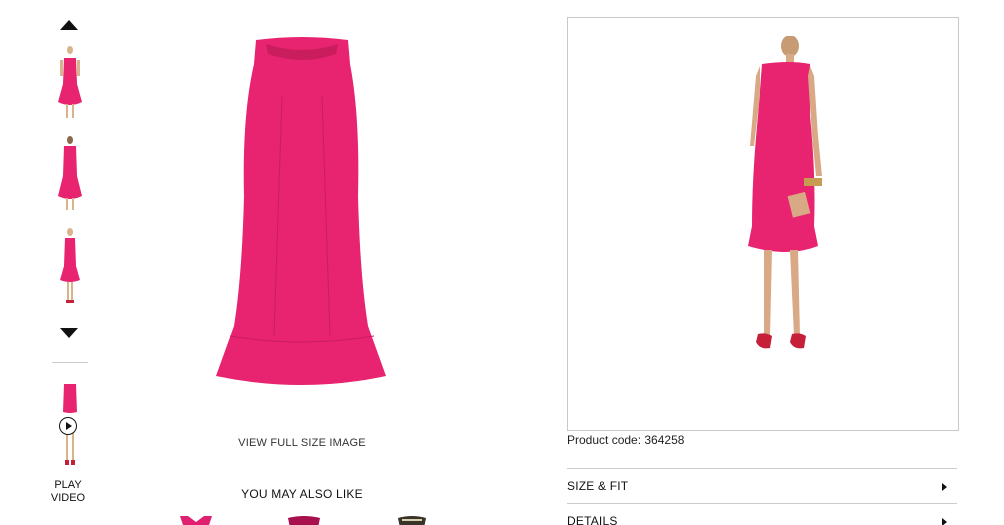 The height and width of the screenshot is (525, 1004). Describe the element at coordinates (762, 486) in the screenshot. I see `accordion-size-fit: SIZE & FIT` at that location.